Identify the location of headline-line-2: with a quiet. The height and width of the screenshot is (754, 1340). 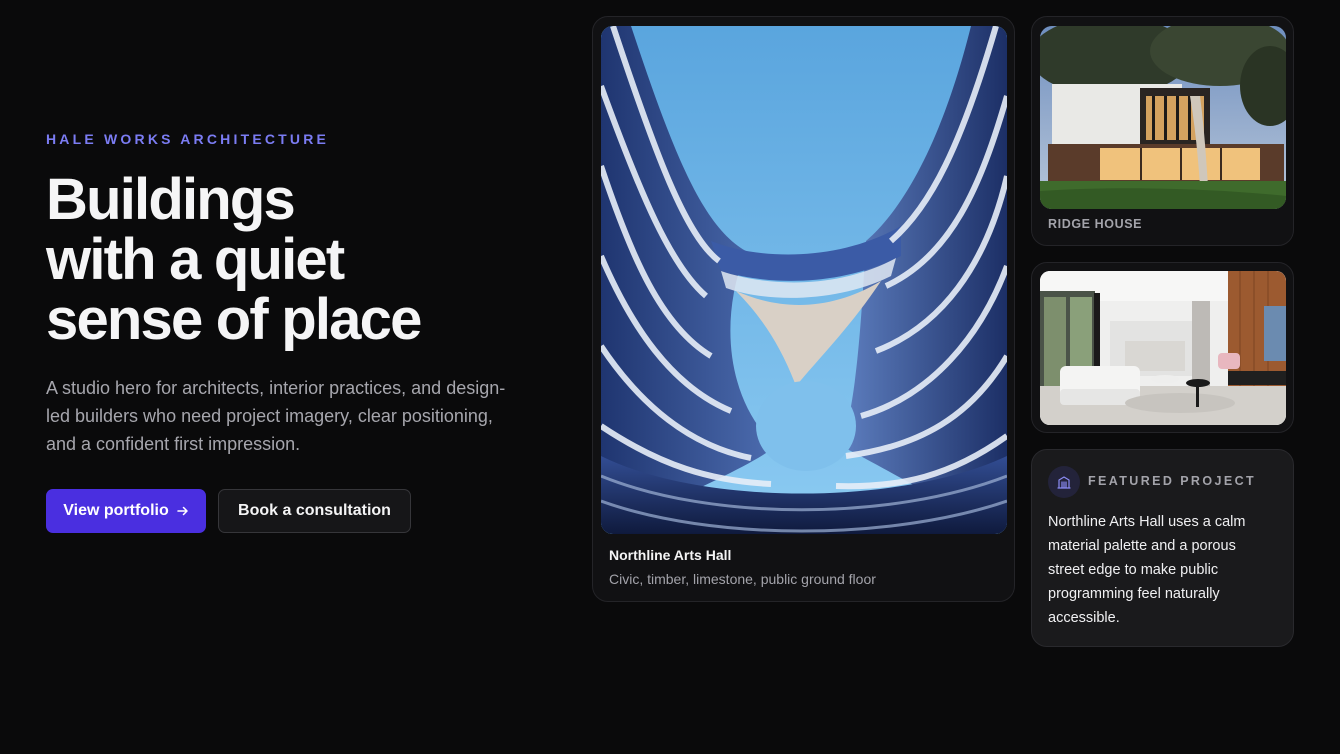
(195, 259).